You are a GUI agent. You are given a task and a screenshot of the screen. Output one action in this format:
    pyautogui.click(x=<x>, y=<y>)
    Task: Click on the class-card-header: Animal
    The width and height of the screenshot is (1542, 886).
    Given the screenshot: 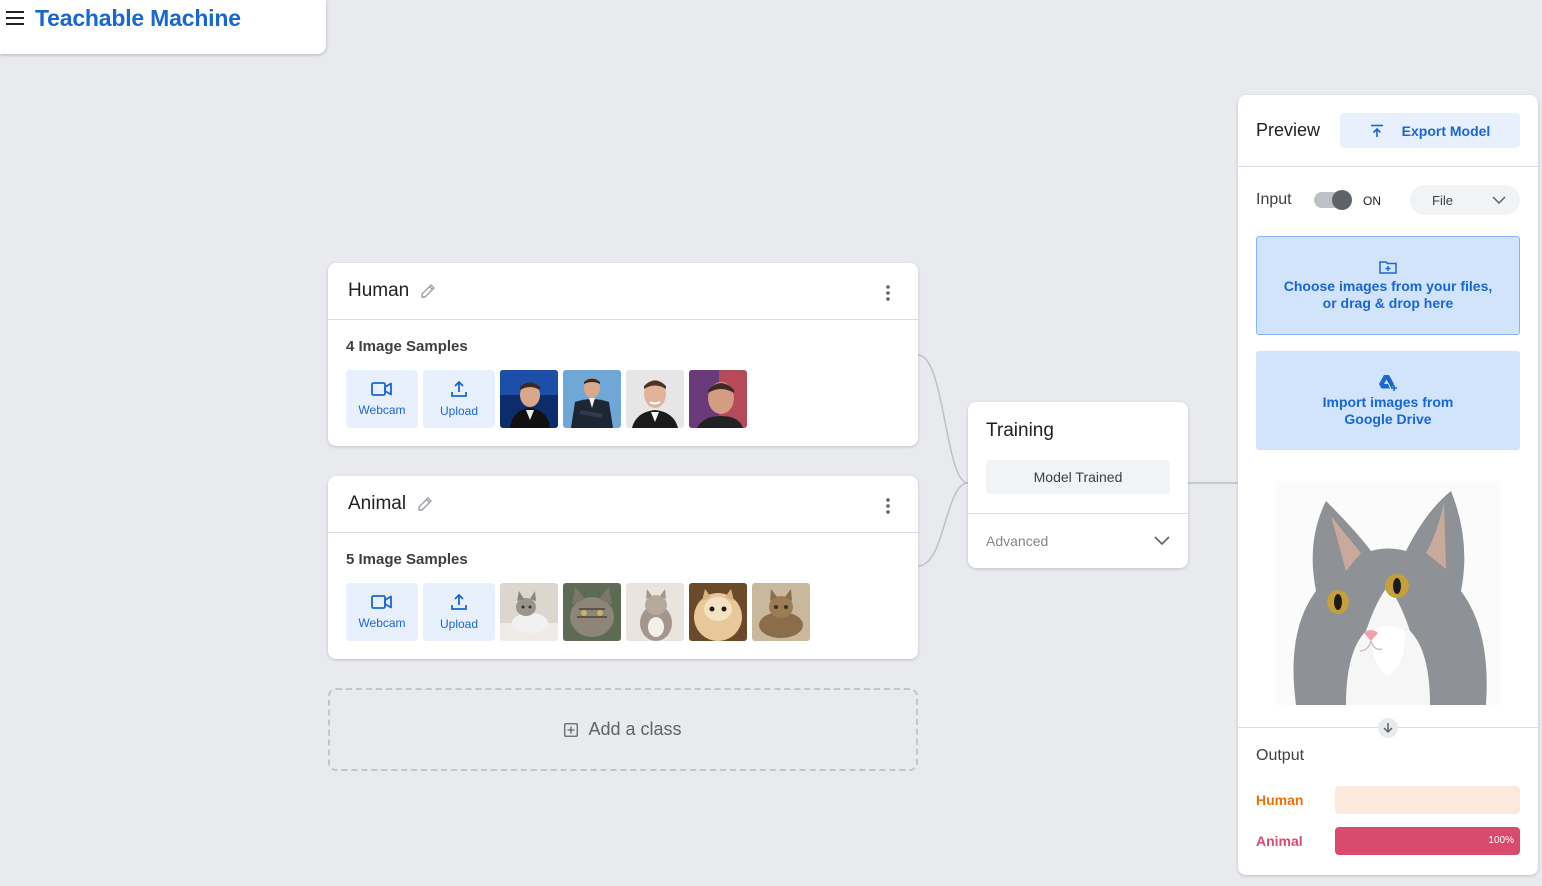 What is the action you would take?
    pyautogui.click(x=623, y=504)
    